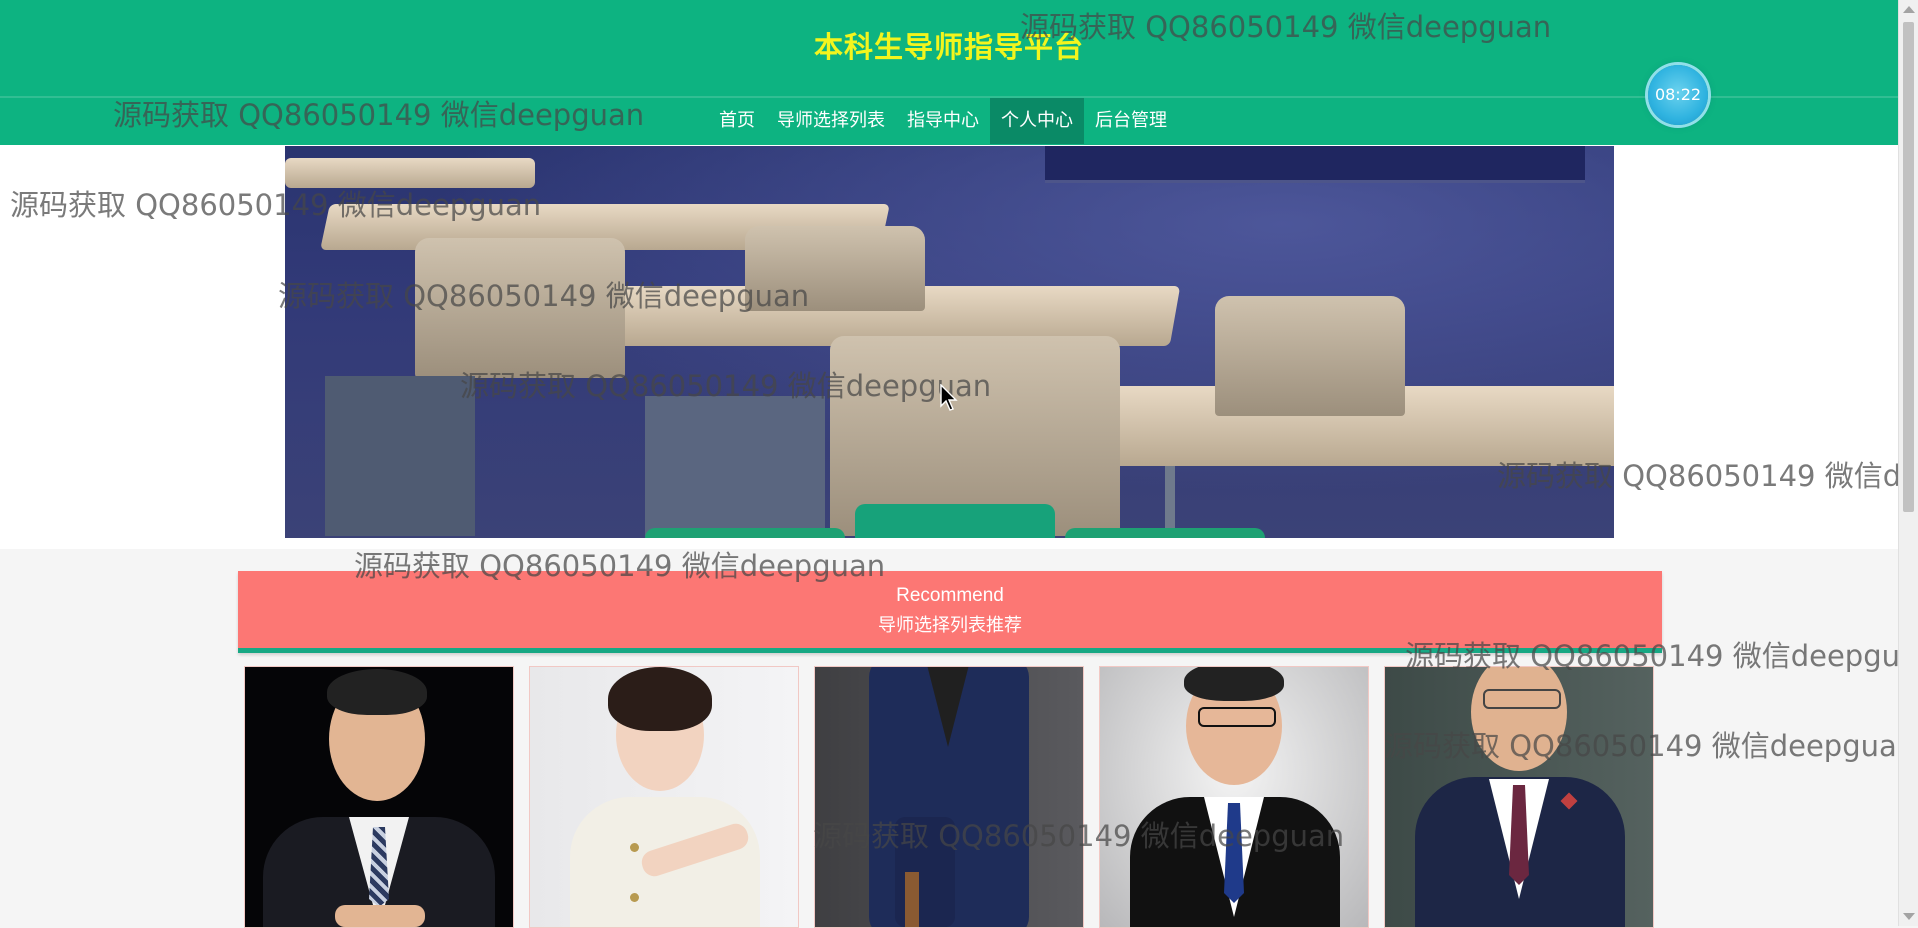 The width and height of the screenshot is (1918, 928). I want to click on carousel-indicators, so click(950, 518).